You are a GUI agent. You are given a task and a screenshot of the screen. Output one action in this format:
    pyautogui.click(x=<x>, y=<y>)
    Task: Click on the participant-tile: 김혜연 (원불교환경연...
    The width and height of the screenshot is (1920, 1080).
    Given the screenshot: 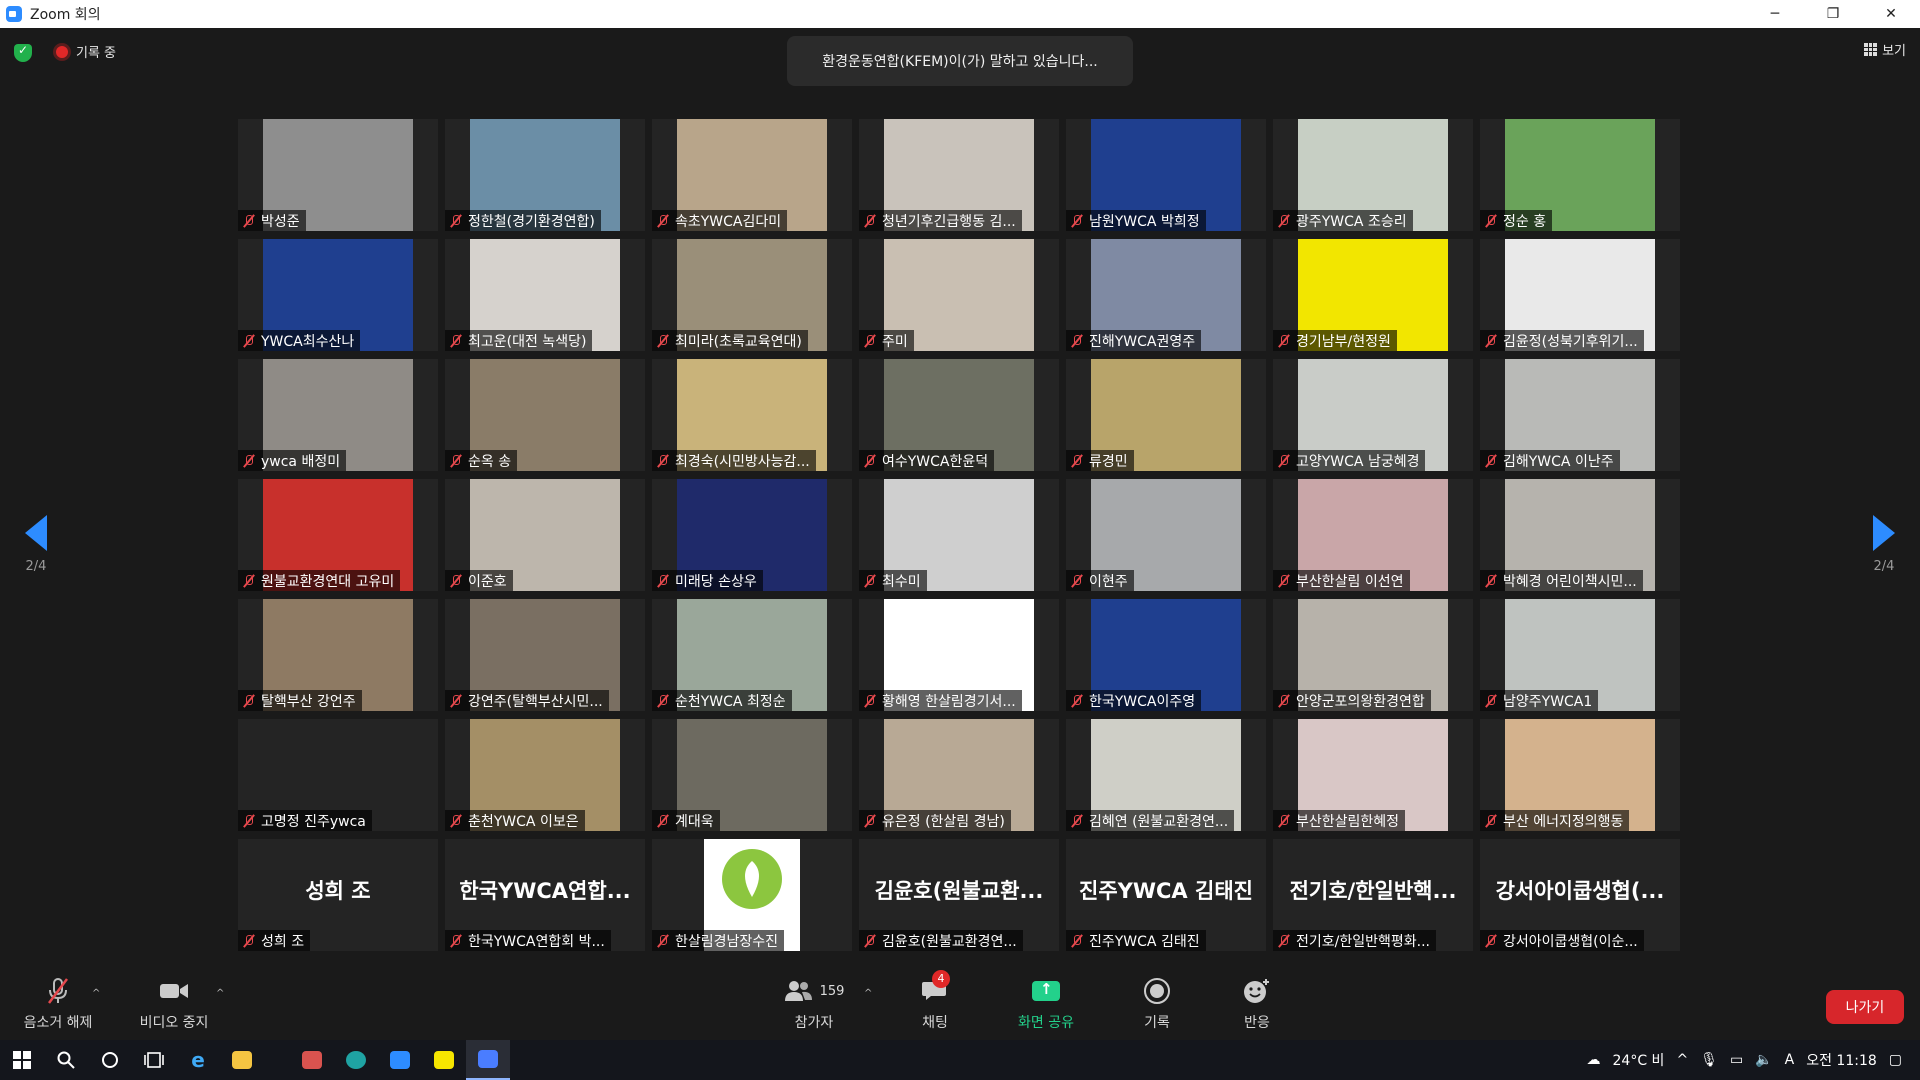 What is the action you would take?
    pyautogui.click(x=1166, y=775)
    